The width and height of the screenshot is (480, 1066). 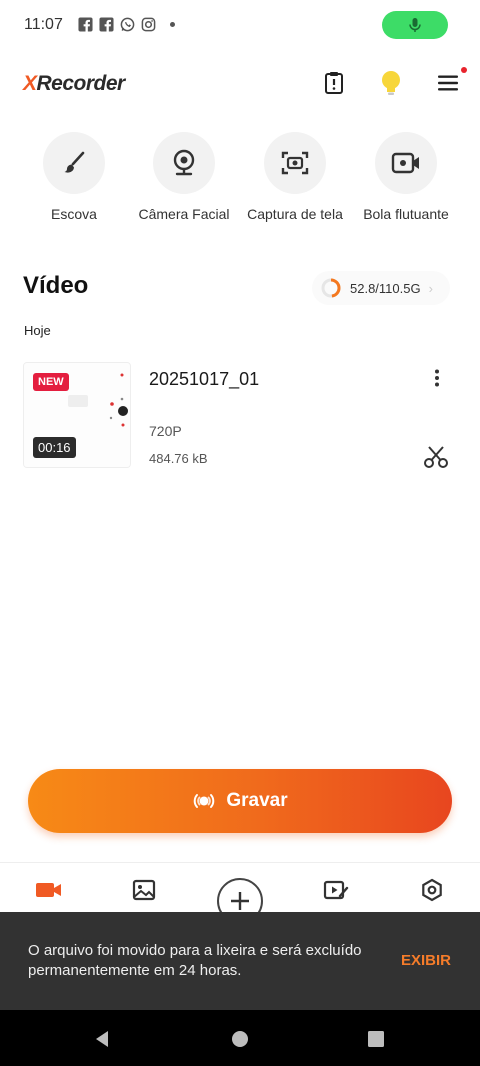 I want to click on mic-indicator-pill, so click(x=415, y=25).